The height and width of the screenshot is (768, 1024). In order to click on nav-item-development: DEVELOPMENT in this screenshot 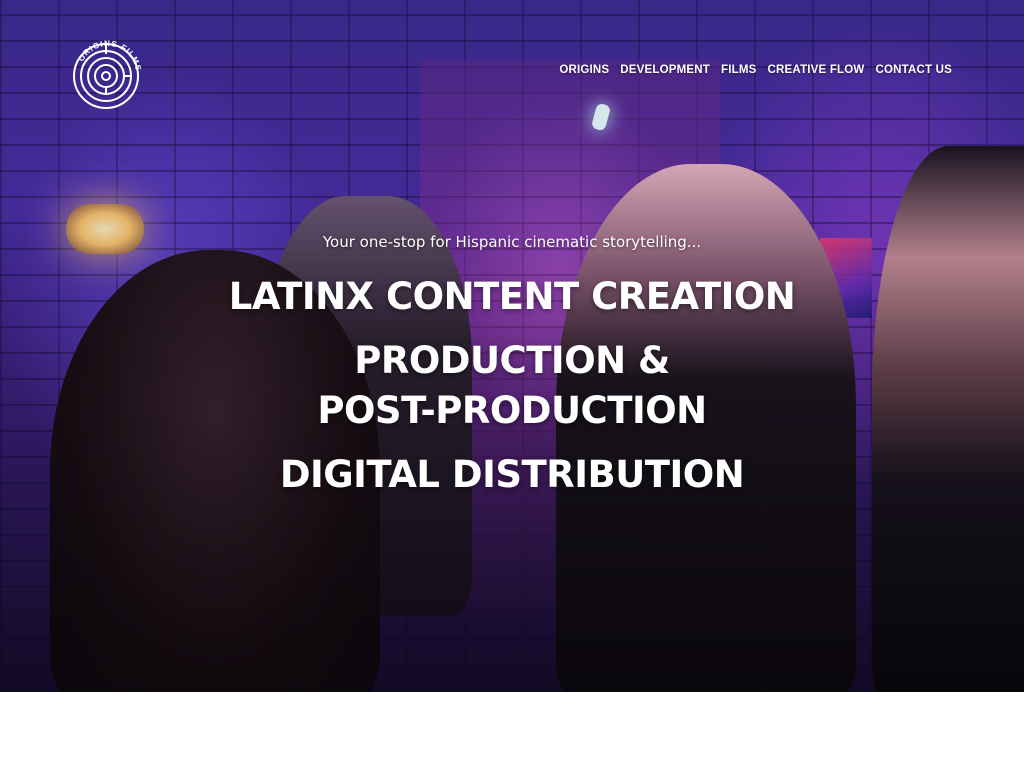, I will do `click(665, 70)`.